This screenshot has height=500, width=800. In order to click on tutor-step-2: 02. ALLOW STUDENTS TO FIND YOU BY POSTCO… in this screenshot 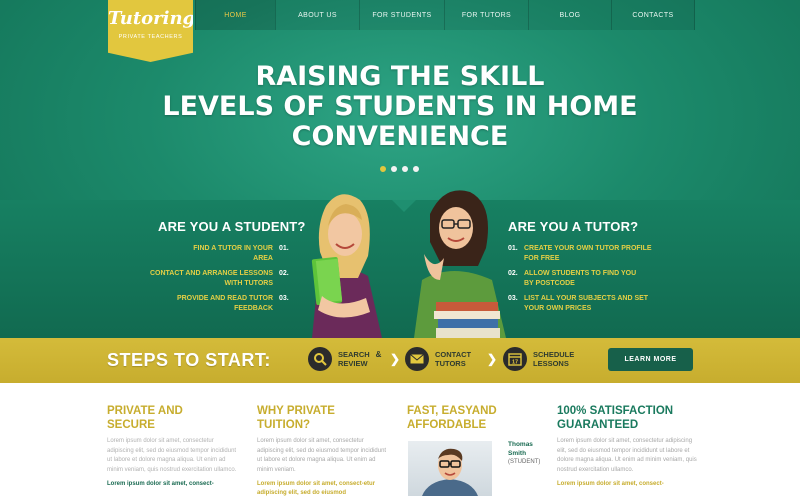, I will do `click(572, 278)`.